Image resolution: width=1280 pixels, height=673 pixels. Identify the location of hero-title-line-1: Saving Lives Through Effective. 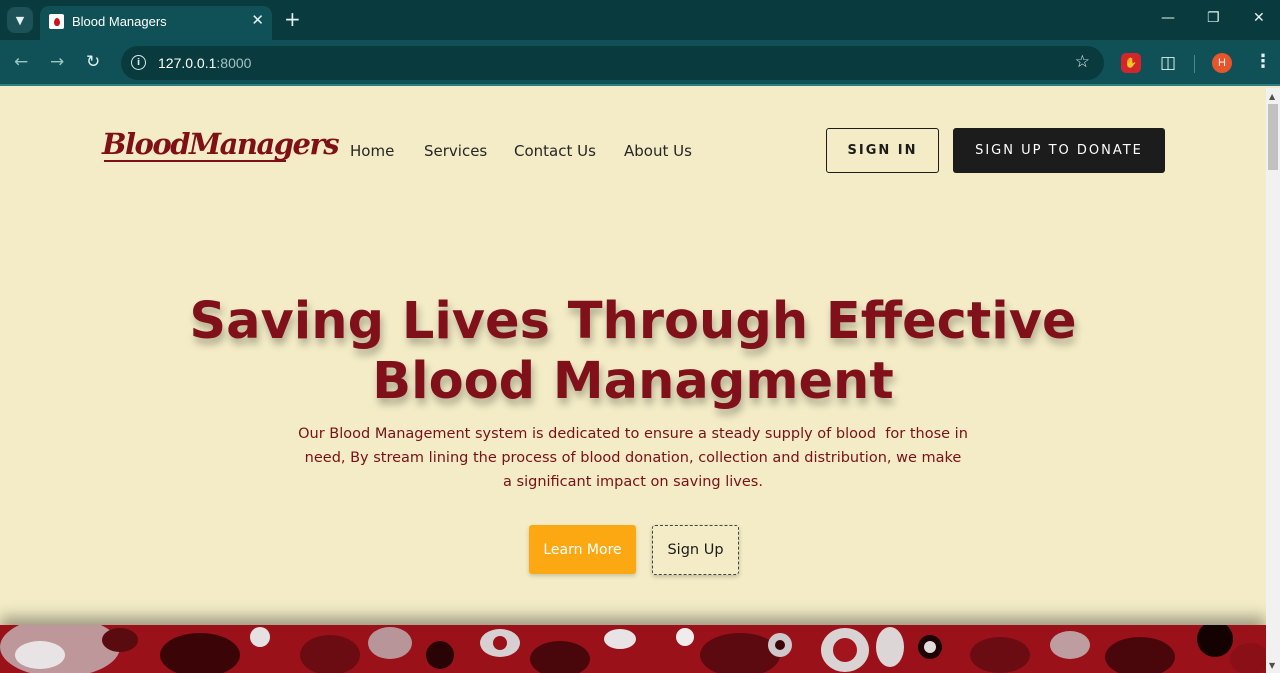
(633, 321).